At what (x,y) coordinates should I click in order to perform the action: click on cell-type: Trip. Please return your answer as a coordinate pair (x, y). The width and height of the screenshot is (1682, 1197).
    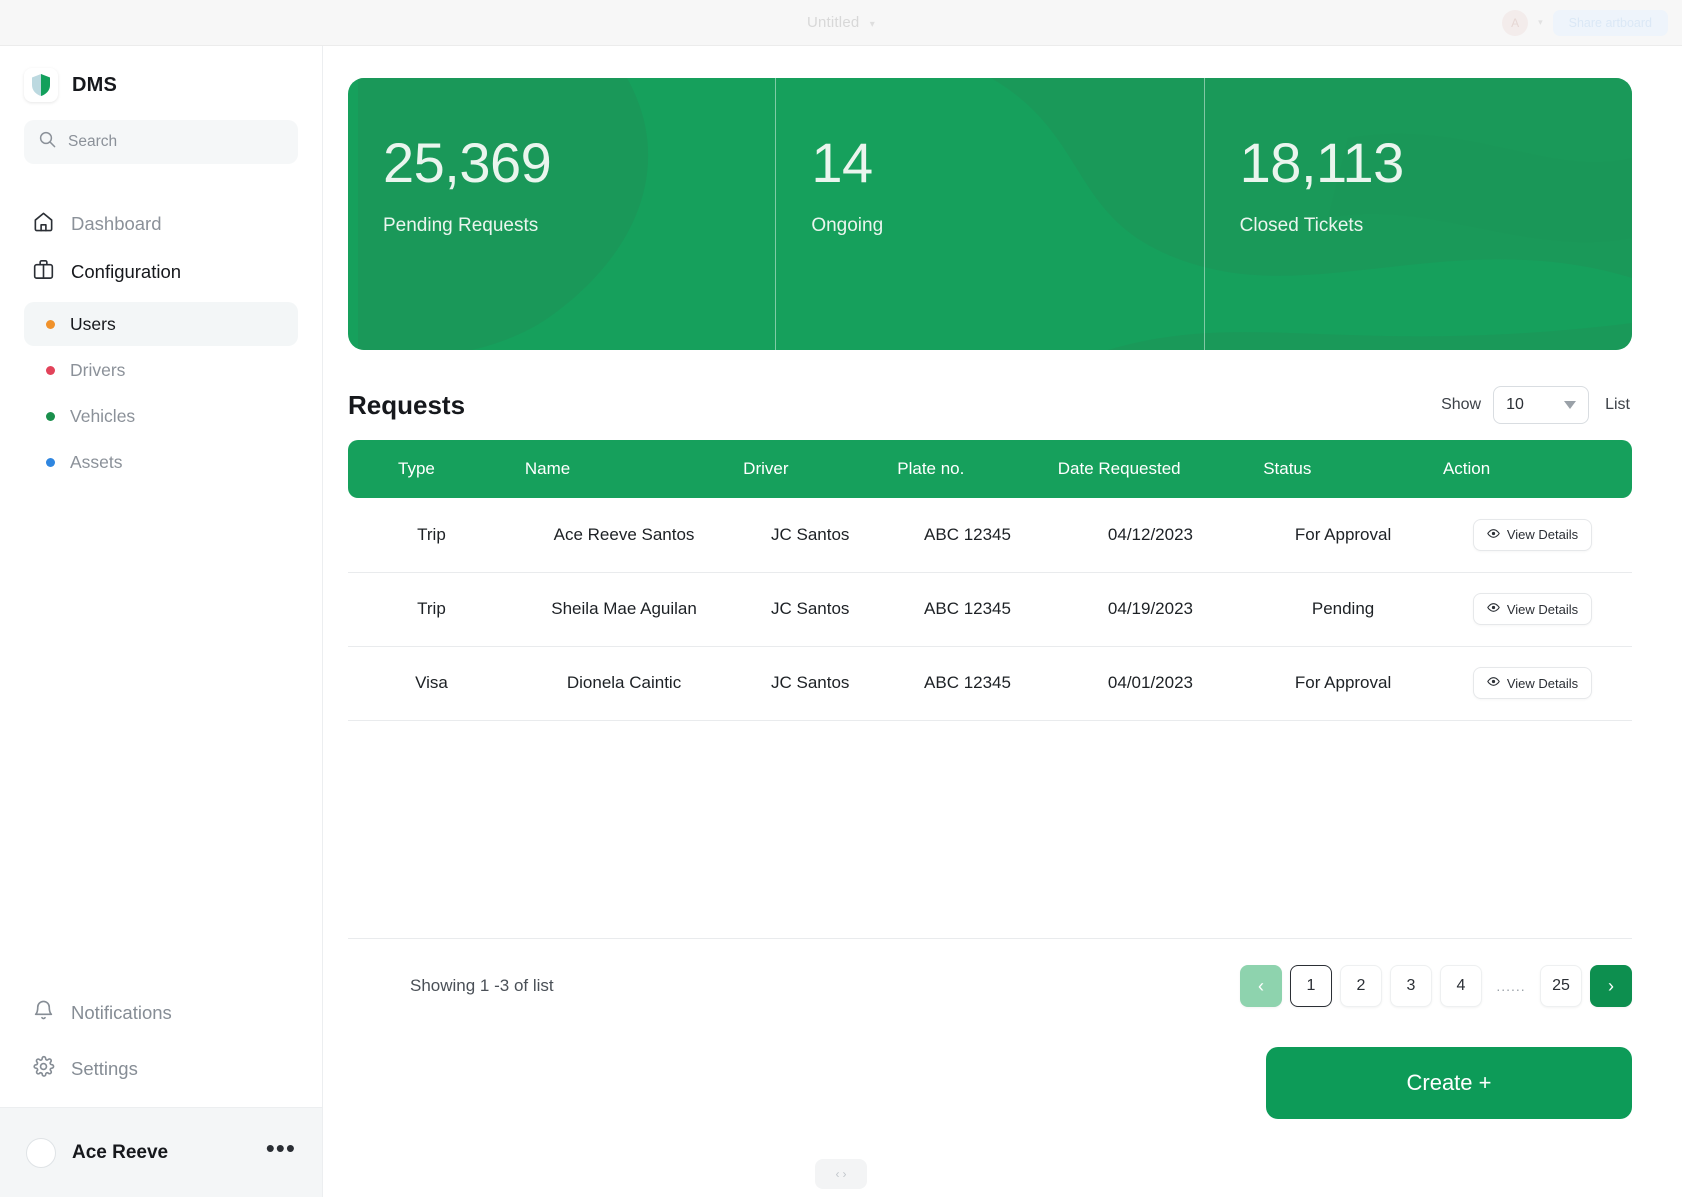
    Looking at the image, I should click on (431, 609).